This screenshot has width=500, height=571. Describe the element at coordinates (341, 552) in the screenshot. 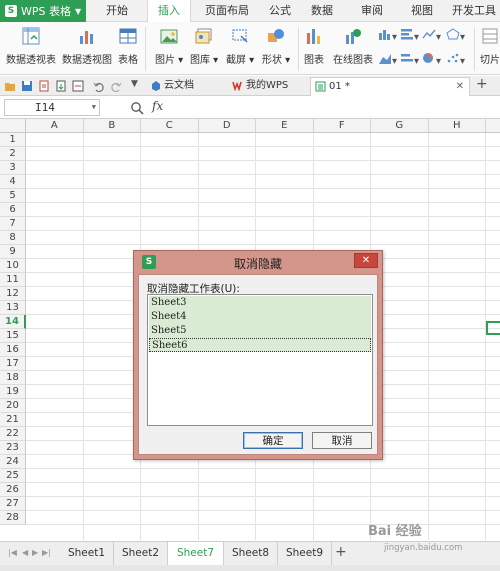

I see `add-sheet-button: +` at that location.